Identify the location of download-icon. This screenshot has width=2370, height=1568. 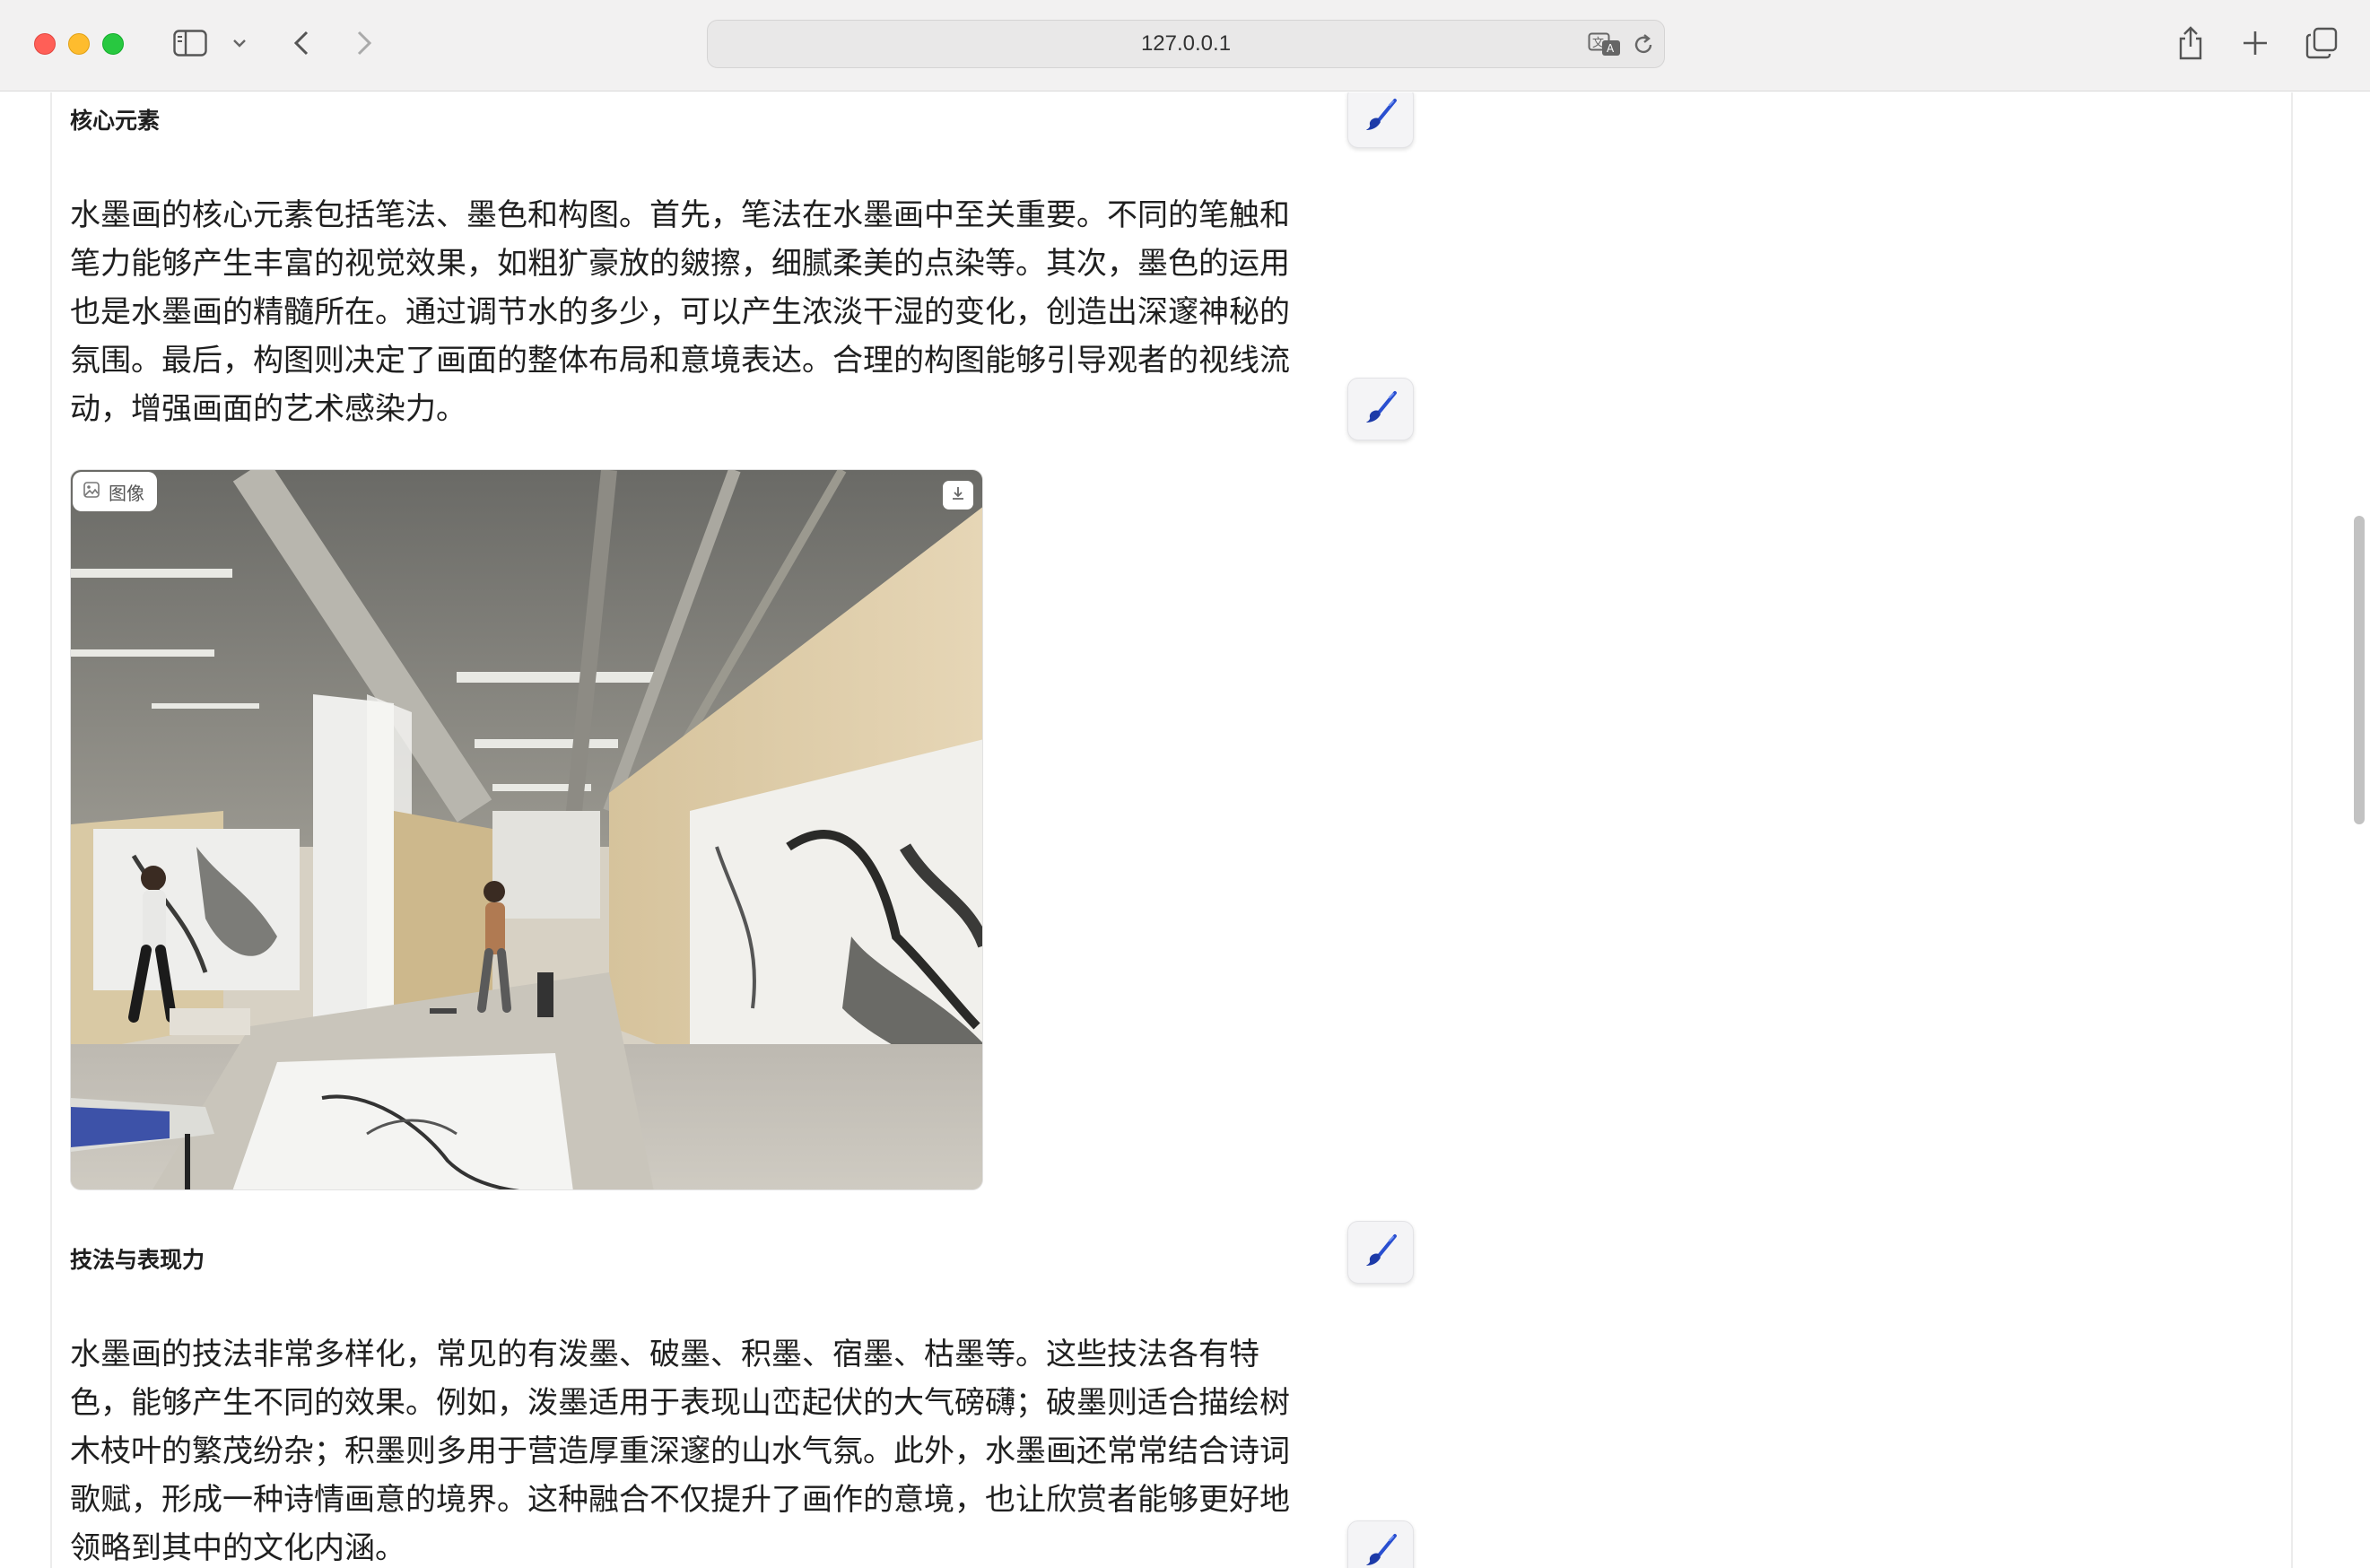
(958, 495).